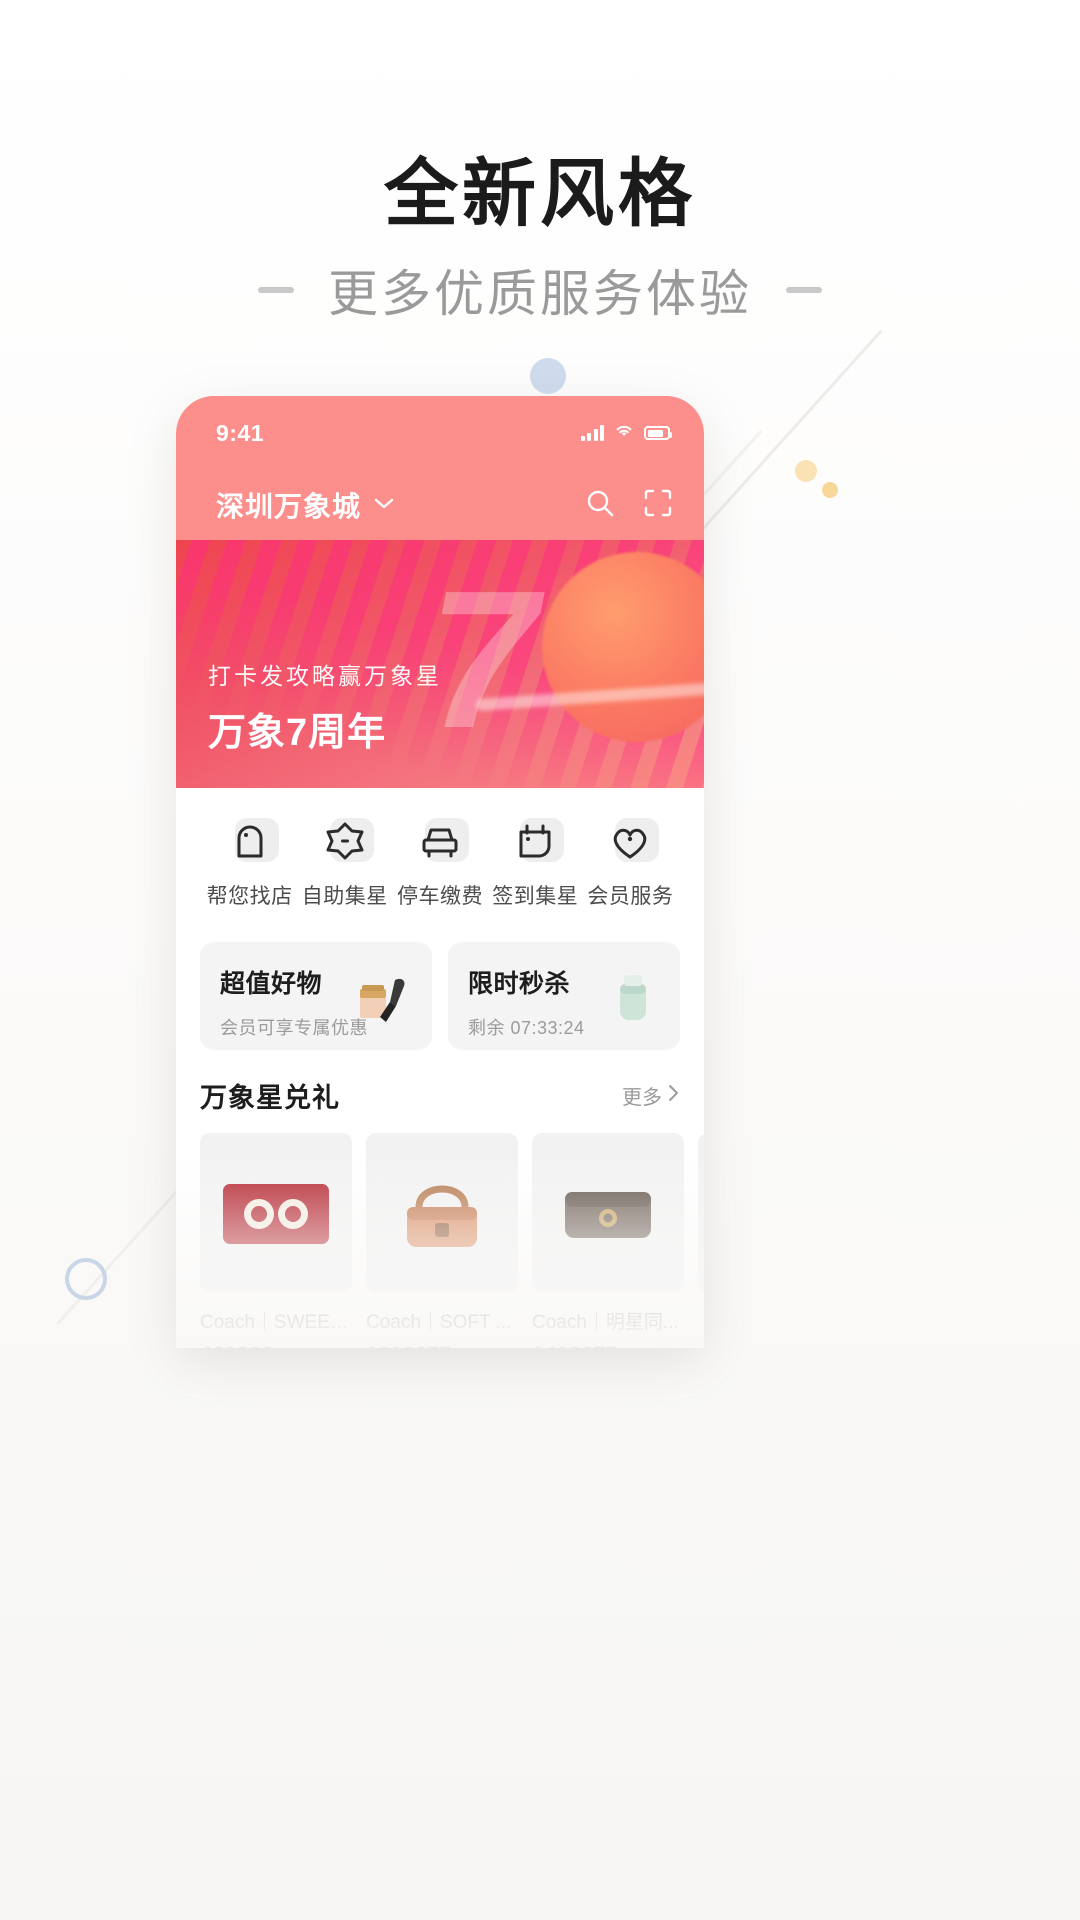  Describe the element at coordinates (440, 1095) in the screenshot. I see `rewards-header: 万象星兑礼 更多` at that location.